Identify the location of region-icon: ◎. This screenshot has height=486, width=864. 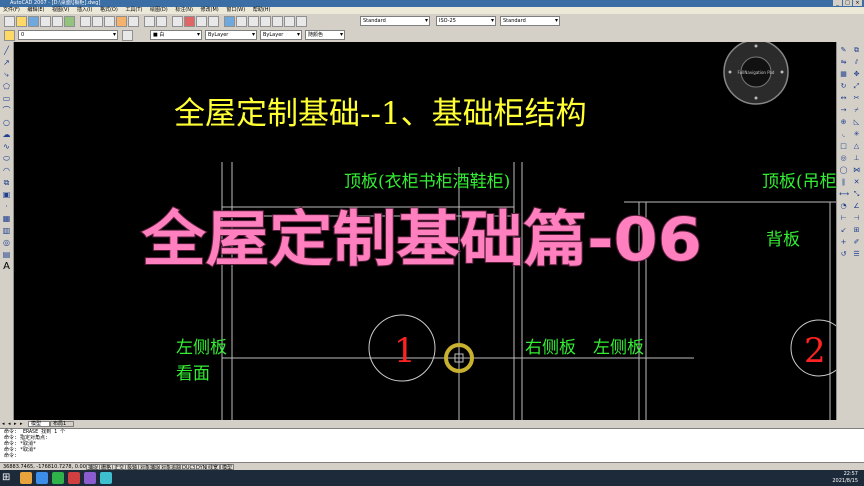
(6, 242).